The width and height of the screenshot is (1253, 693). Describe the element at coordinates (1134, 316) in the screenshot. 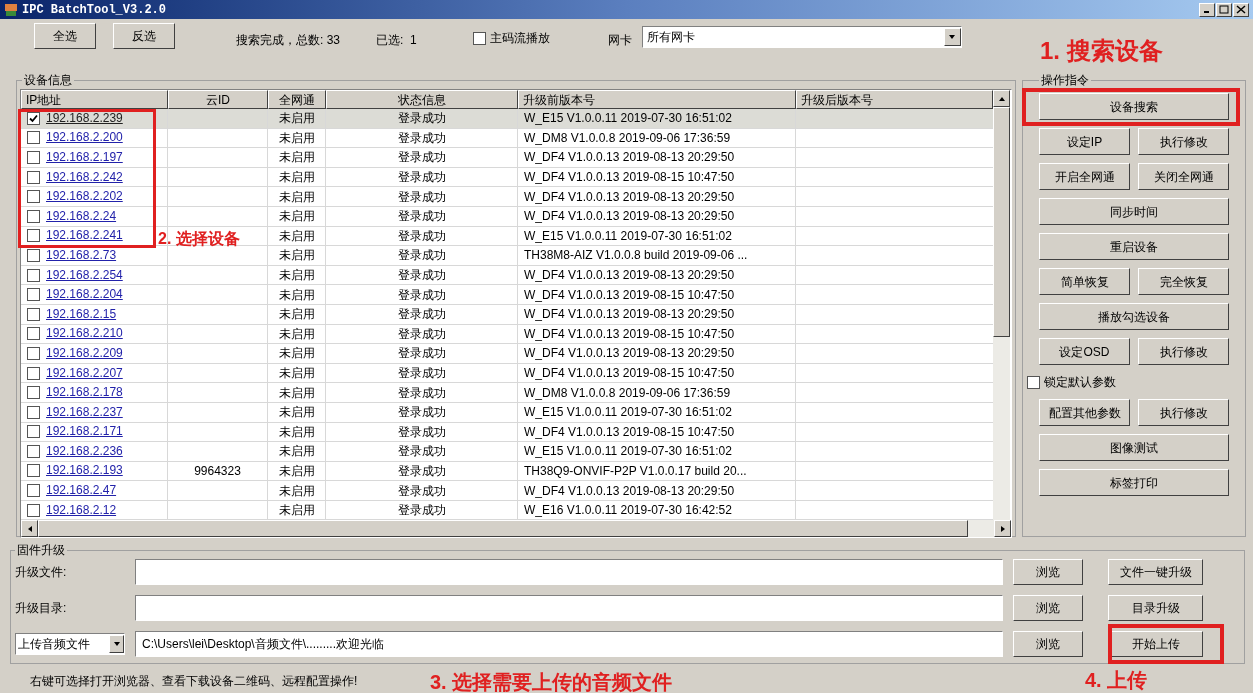

I see `command-button: 播放勾选设备` at that location.